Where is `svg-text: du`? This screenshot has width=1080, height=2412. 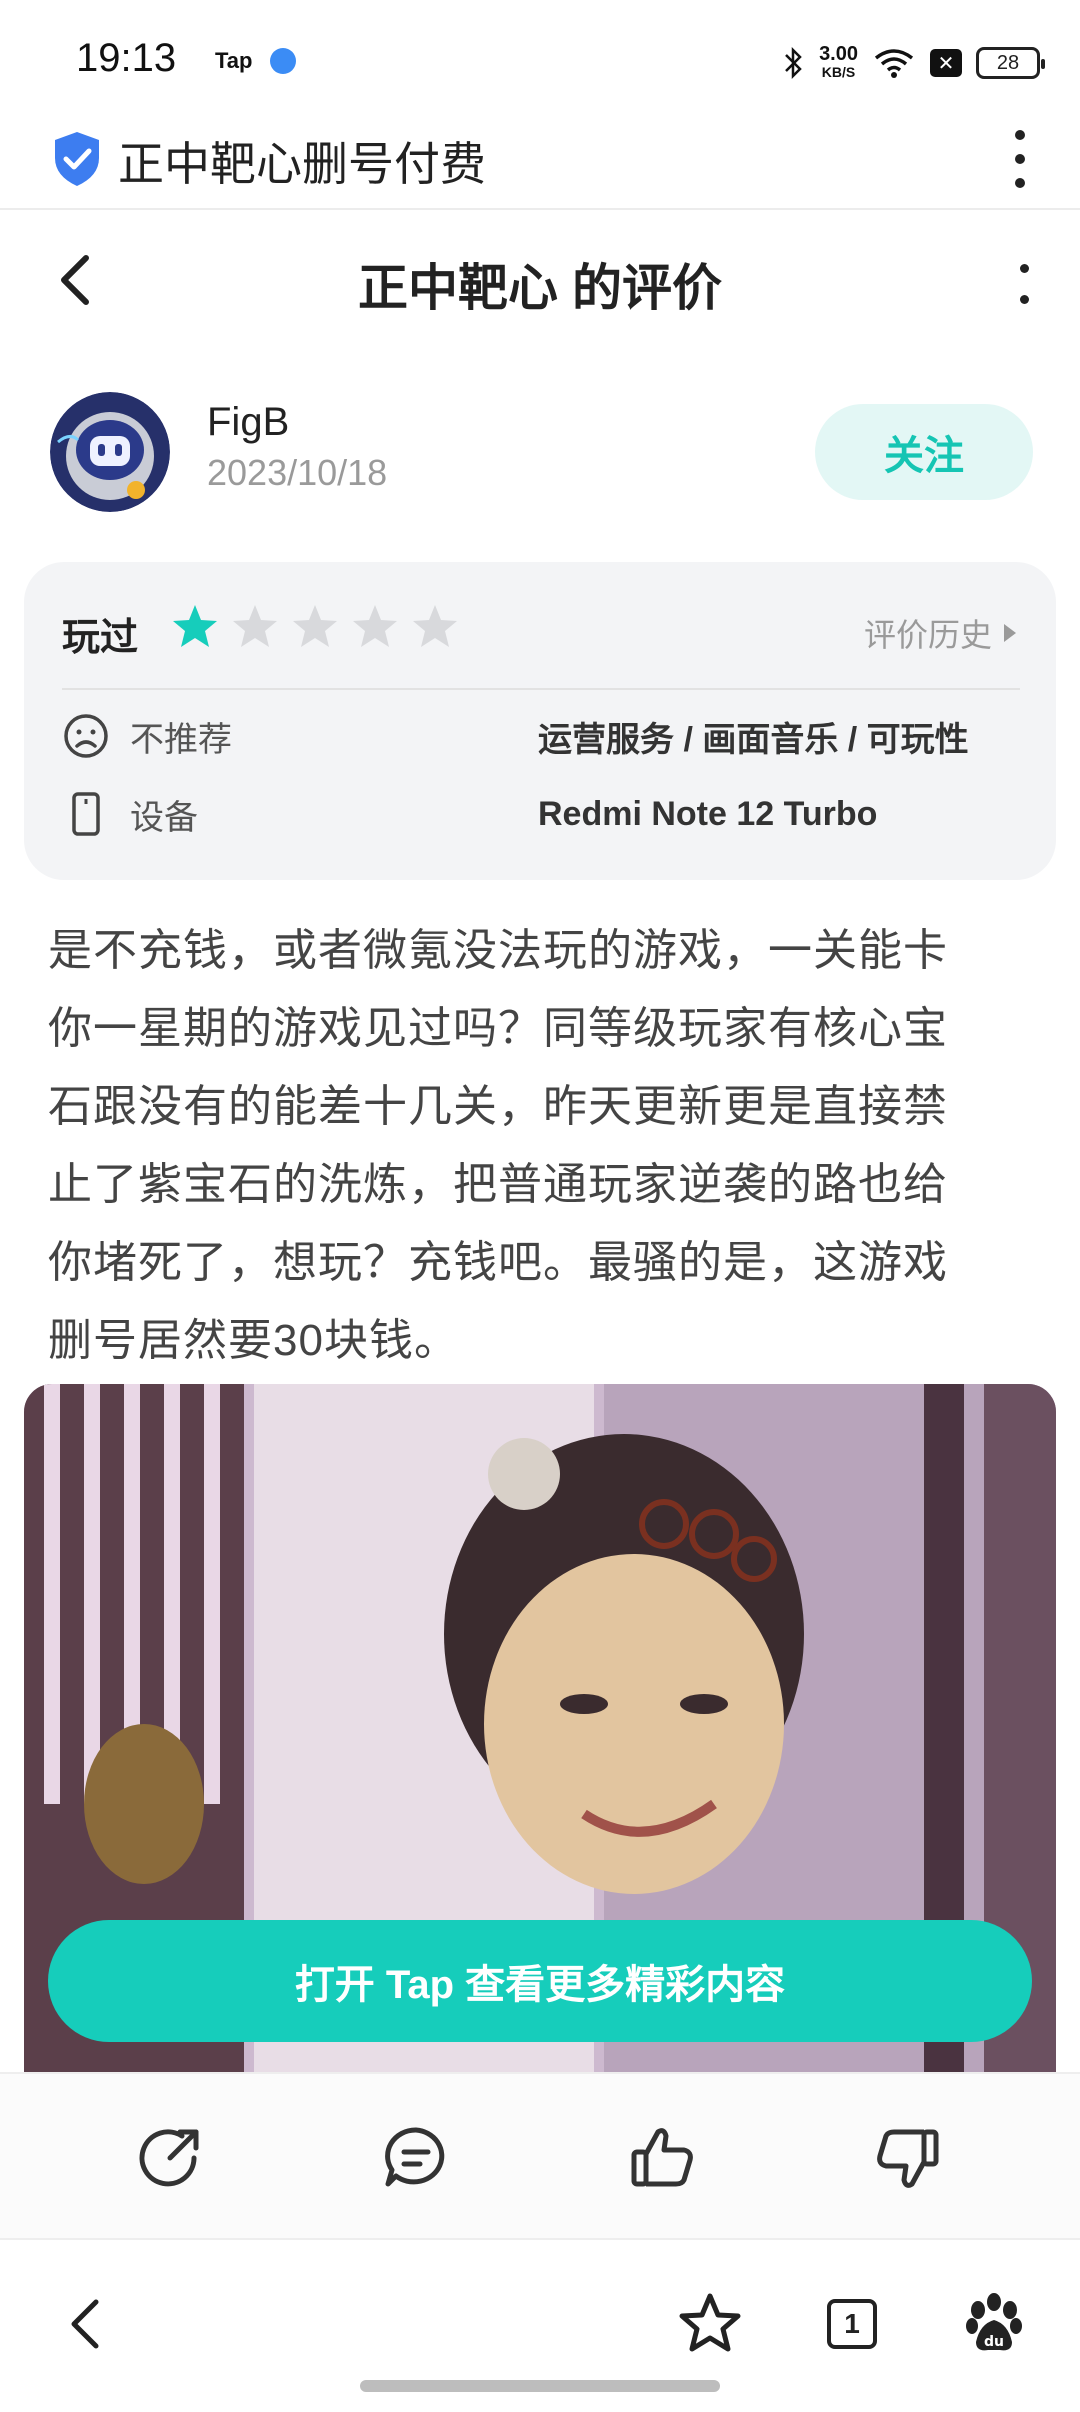 svg-text: du is located at coordinates (994, 2342).